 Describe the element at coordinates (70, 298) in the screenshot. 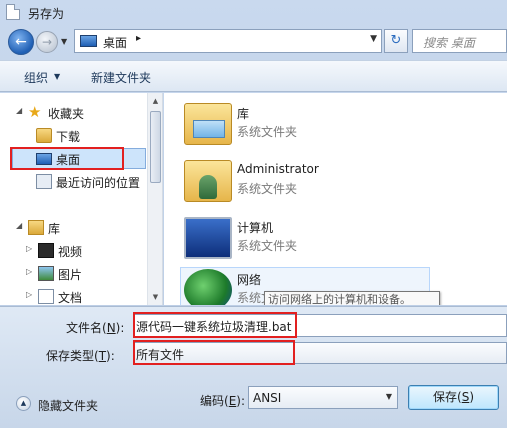

I see `nav-item-label: 文档` at that location.